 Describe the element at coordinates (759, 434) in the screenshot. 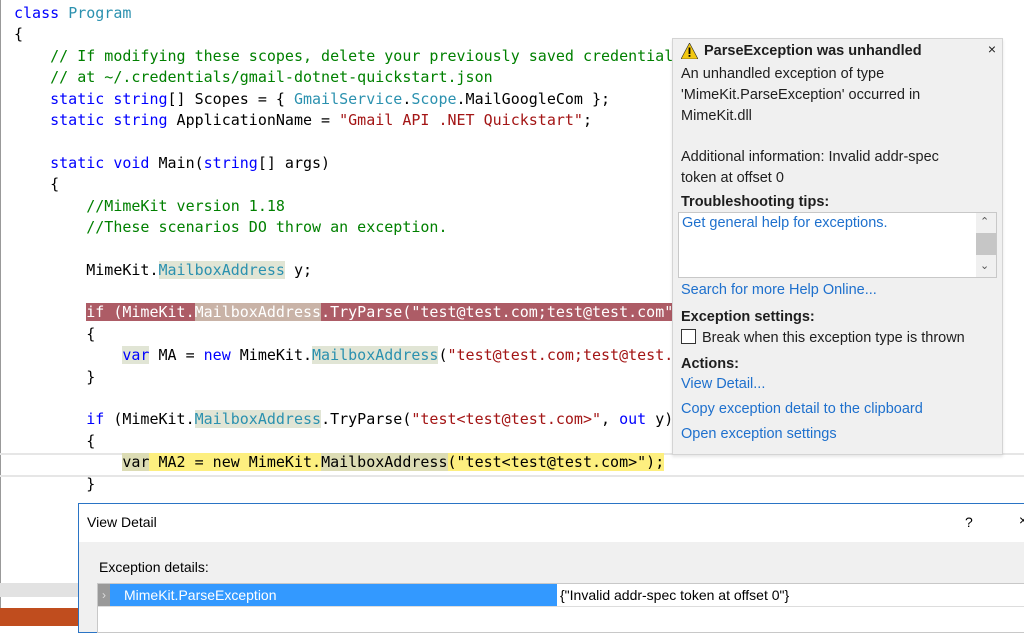

I see `open-settings-link: Open exception settings` at that location.